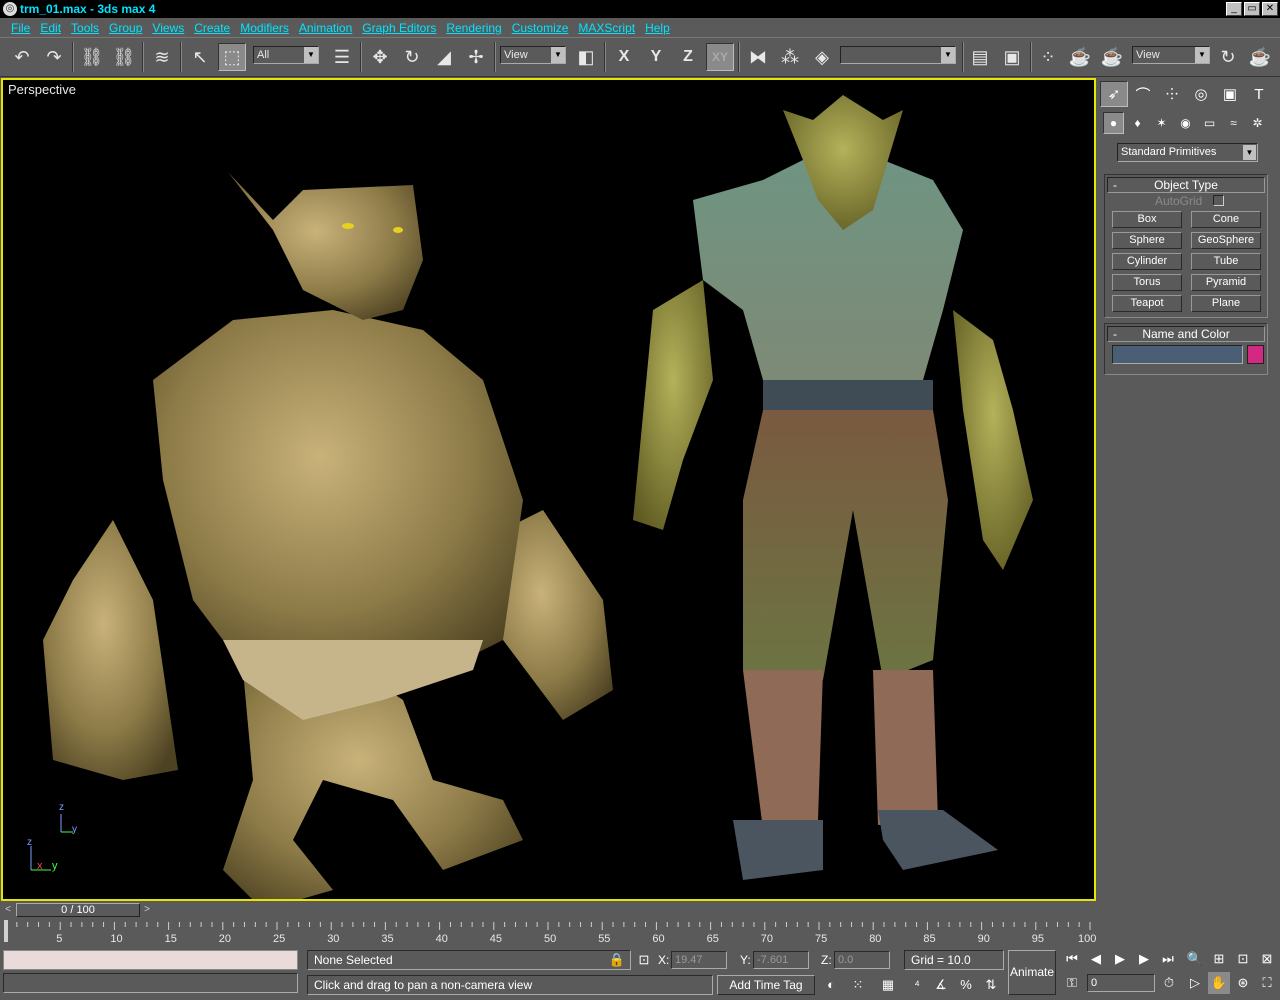 Image resolution: width=1280 pixels, height=1000 pixels. What do you see at coordinates (1168, 959) in the screenshot?
I see `go-to-end-icon: ⏭` at bounding box center [1168, 959].